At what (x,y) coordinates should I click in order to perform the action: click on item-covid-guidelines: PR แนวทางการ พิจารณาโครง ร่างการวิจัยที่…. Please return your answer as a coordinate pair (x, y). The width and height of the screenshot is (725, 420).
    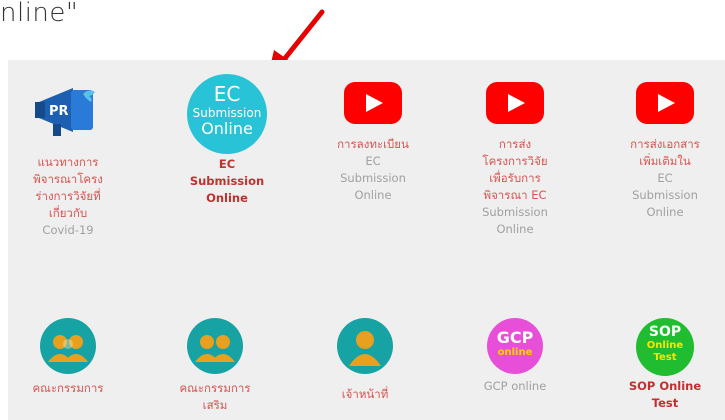
    Looking at the image, I should click on (68, 159).